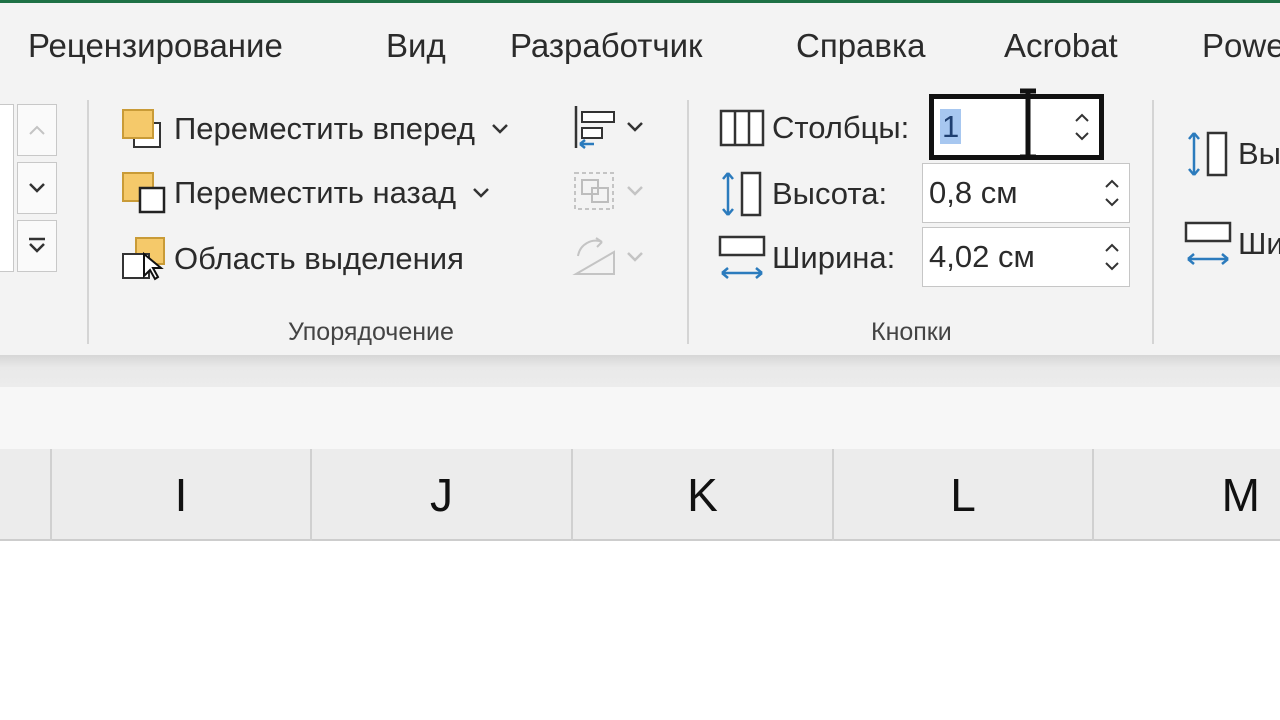  Describe the element at coordinates (951, 126) in the screenshot. I see `columns-value: 1` at that location.